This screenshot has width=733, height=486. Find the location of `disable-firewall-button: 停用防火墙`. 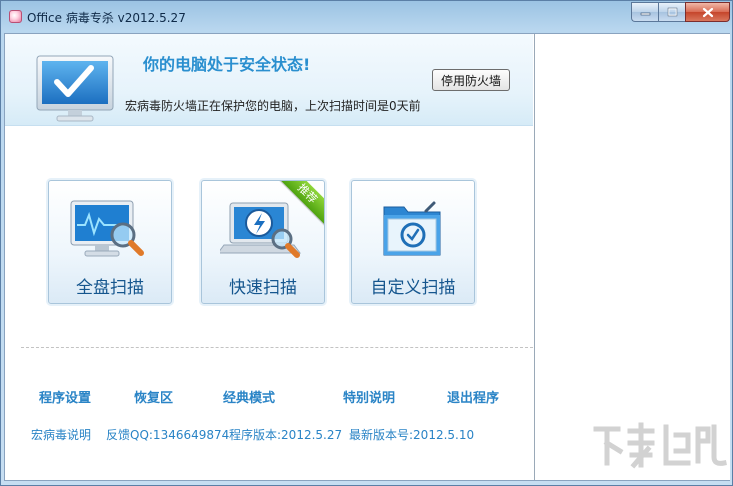

disable-firewall-button: 停用防火墙 is located at coordinates (471, 80).